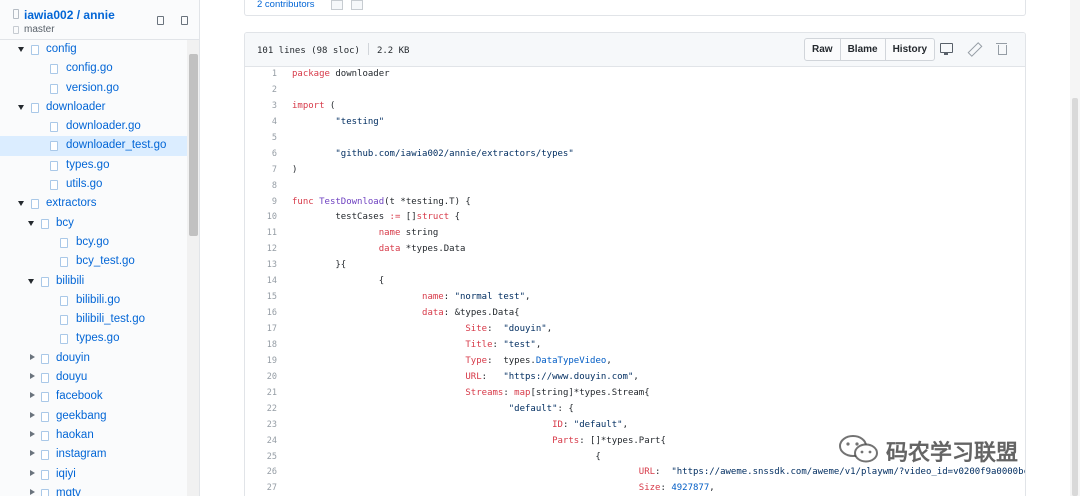  What do you see at coordinates (98, 15) in the screenshot?
I see `repo-name: annie` at bounding box center [98, 15].